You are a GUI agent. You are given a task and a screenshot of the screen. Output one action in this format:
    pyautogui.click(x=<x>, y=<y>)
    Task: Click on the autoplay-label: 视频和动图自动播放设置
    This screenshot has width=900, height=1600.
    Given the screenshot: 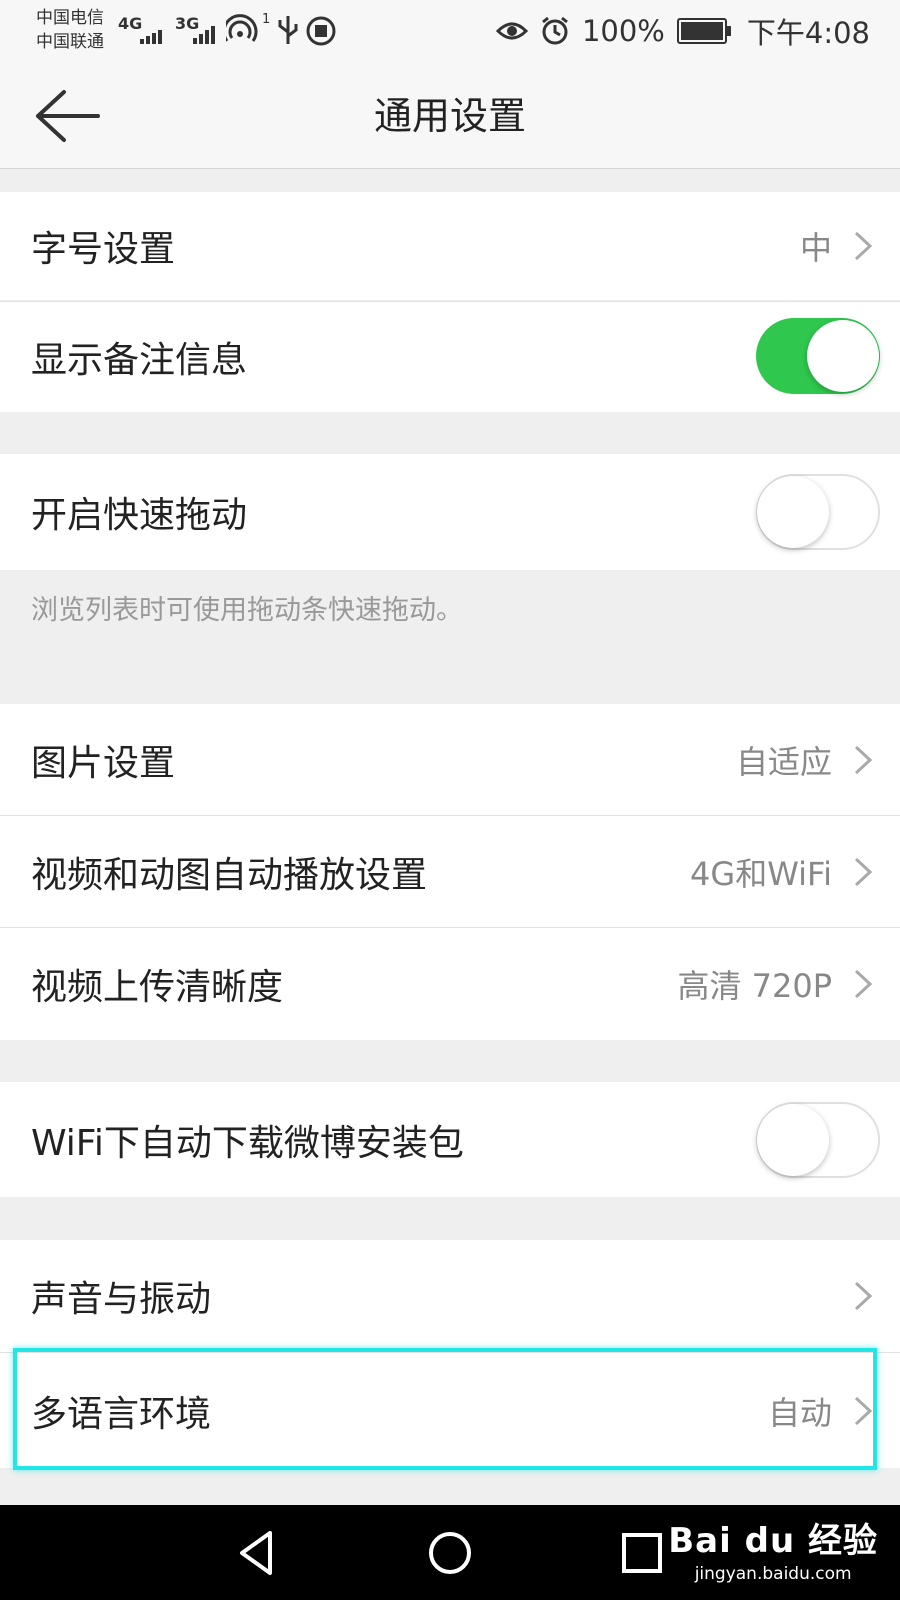 What is the action you would take?
    pyautogui.click(x=229, y=875)
    